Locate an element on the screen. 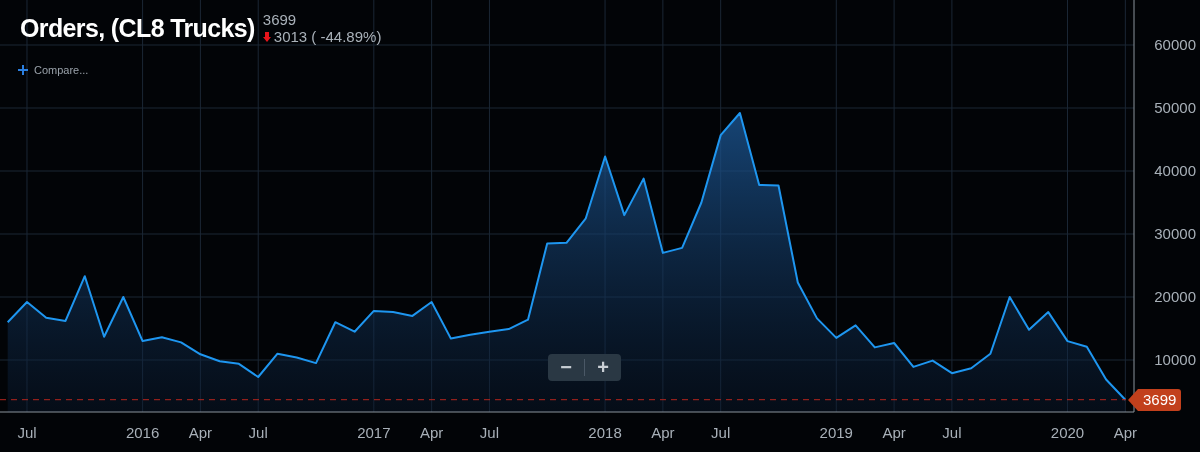 The width and height of the screenshot is (1200, 452). down-arrow-icon is located at coordinates (266, 36).